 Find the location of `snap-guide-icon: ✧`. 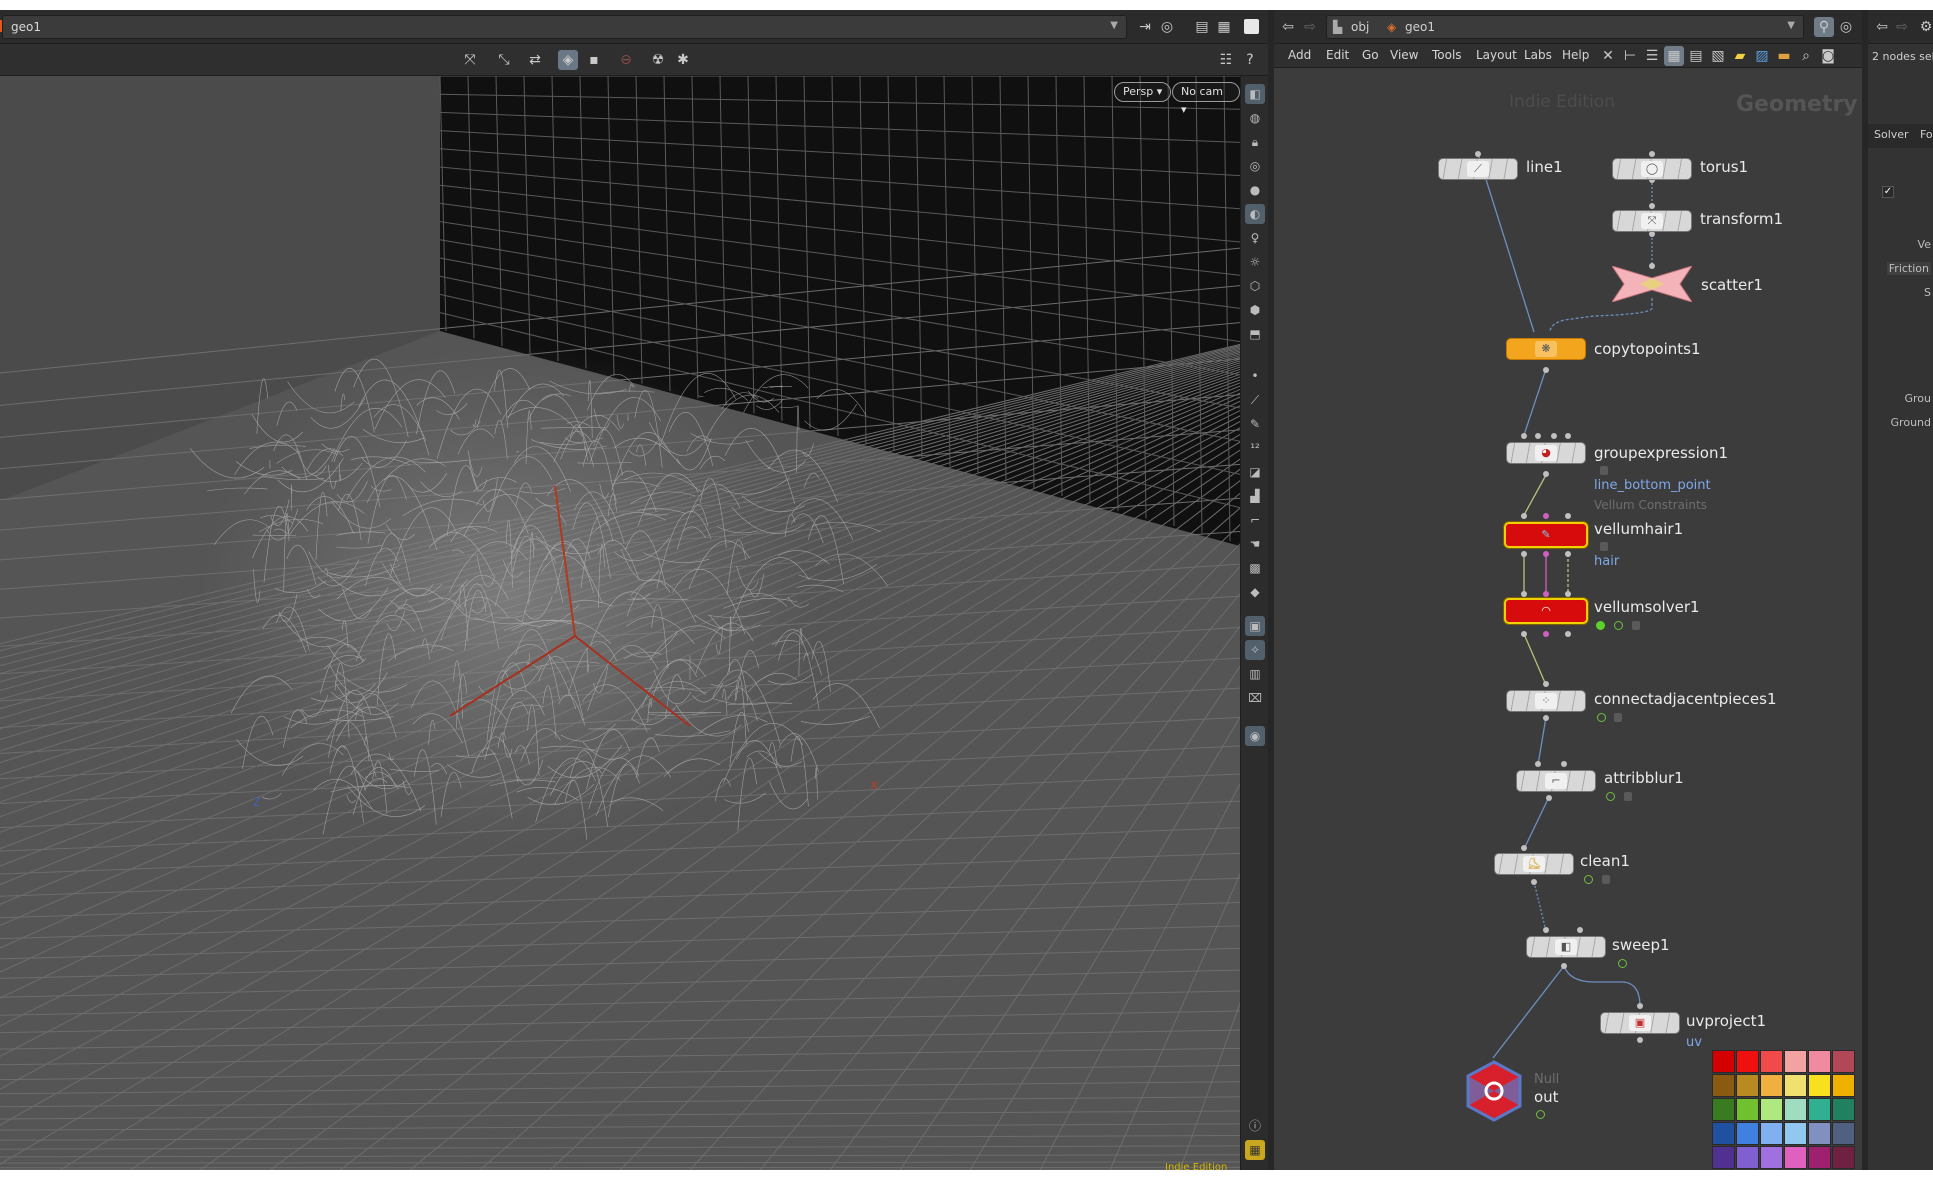

snap-guide-icon: ✧ is located at coordinates (1255, 650).